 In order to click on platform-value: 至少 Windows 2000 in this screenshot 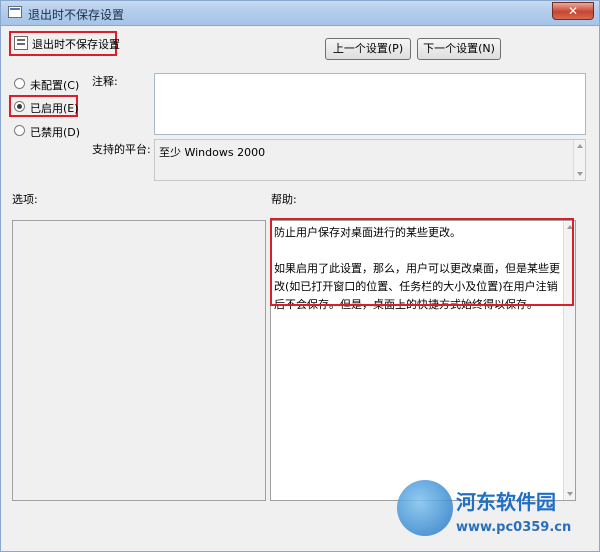, I will do `click(212, 152)`.